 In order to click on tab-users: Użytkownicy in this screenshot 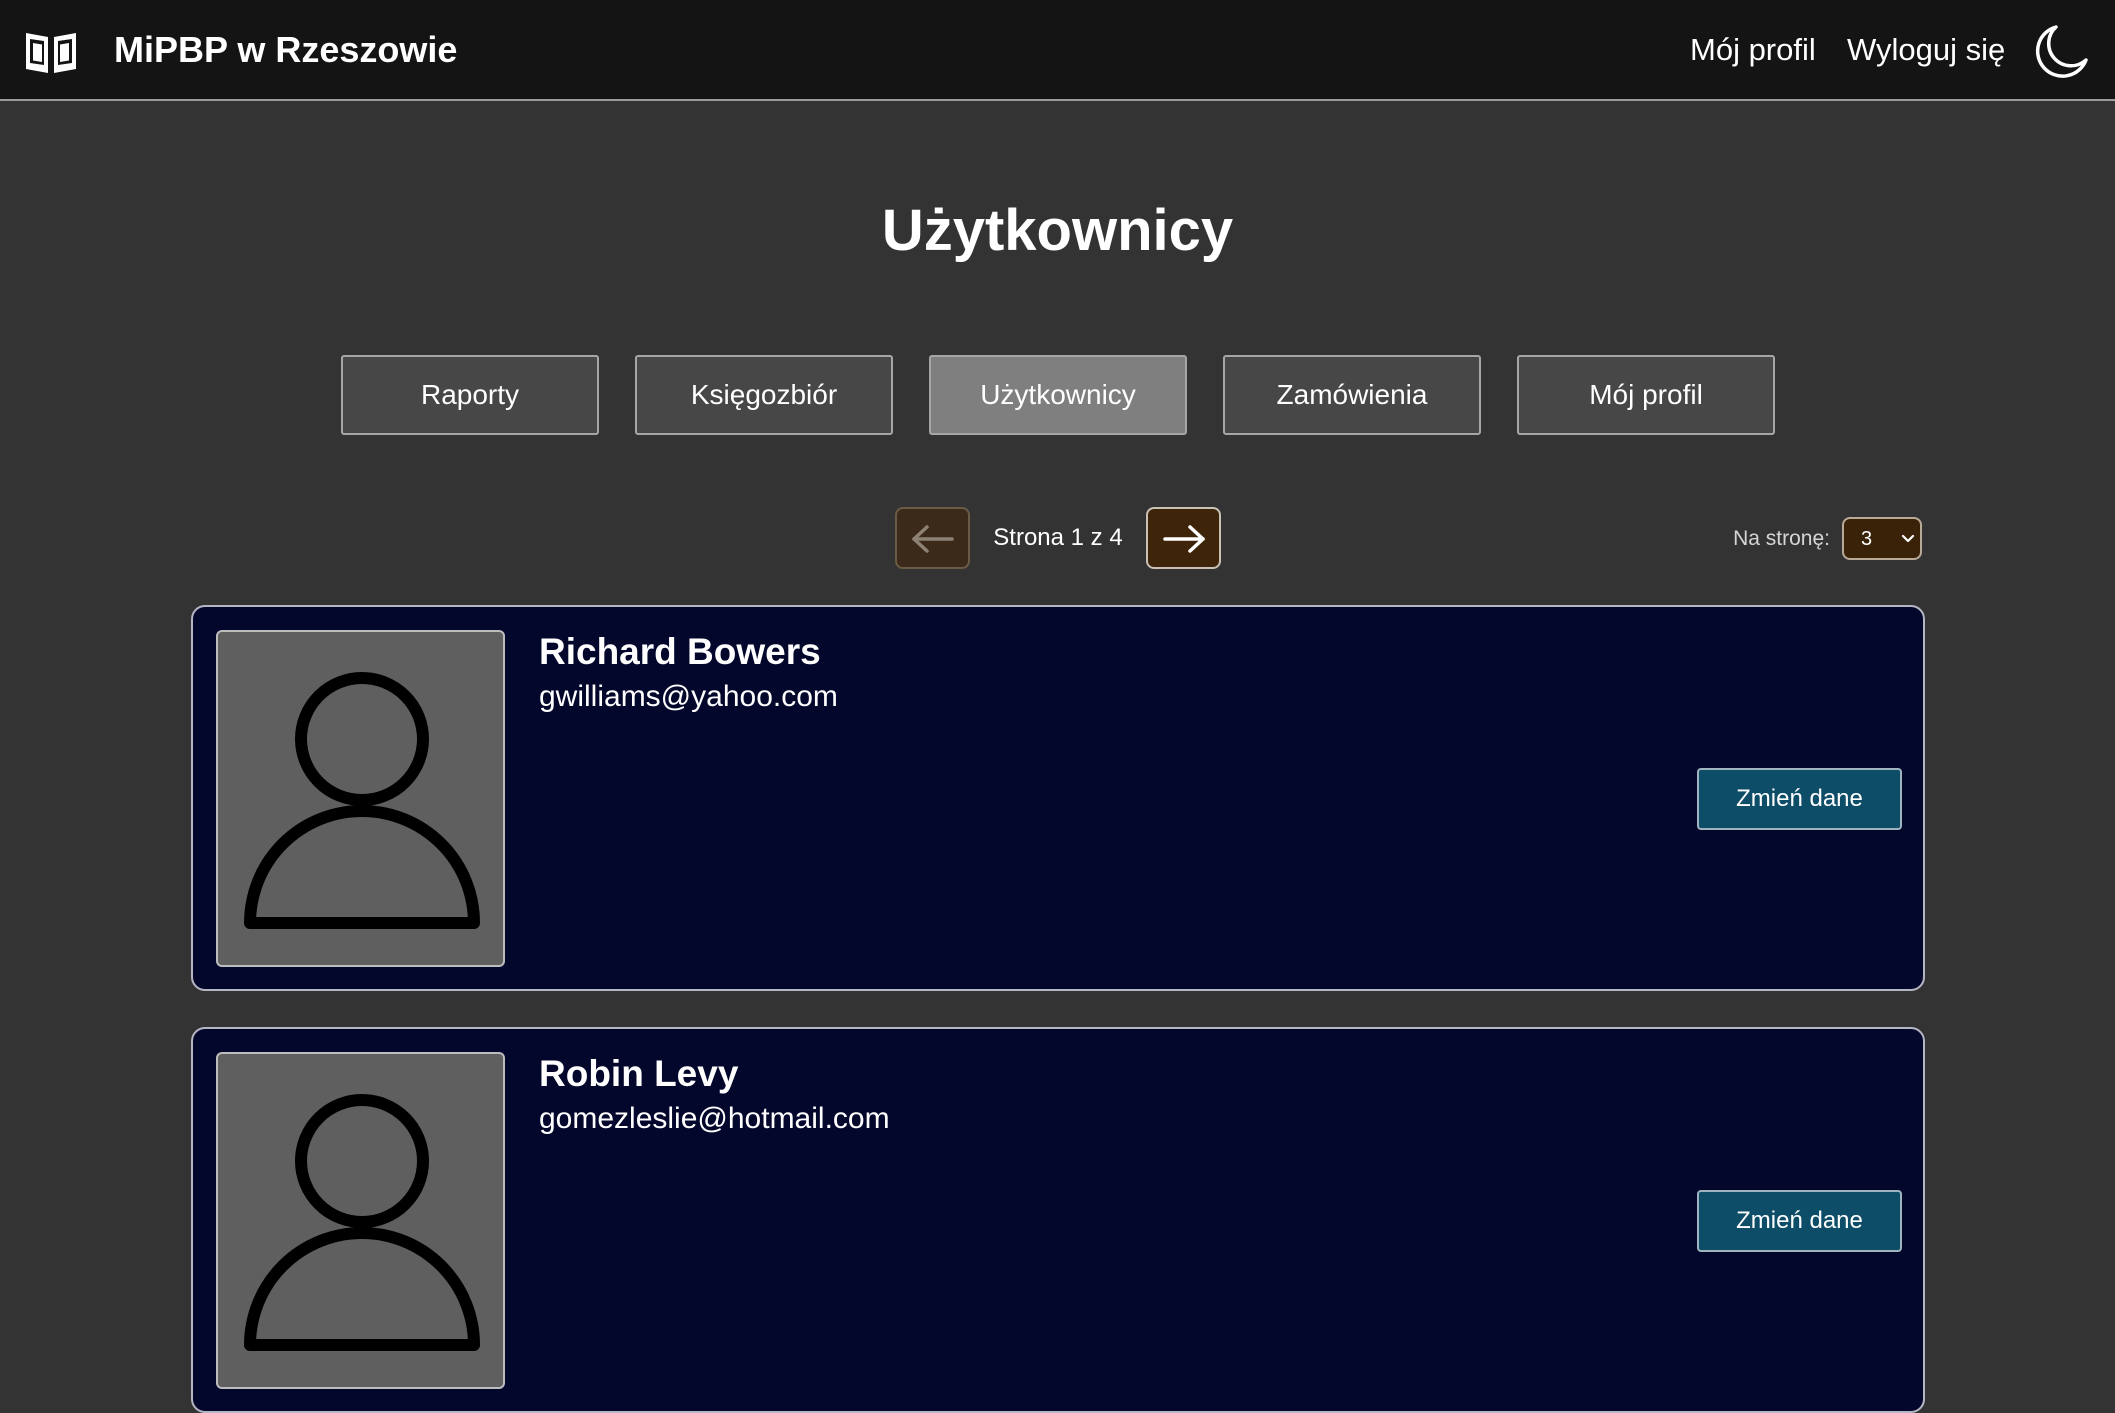, I will do `click(1058, 395)`.